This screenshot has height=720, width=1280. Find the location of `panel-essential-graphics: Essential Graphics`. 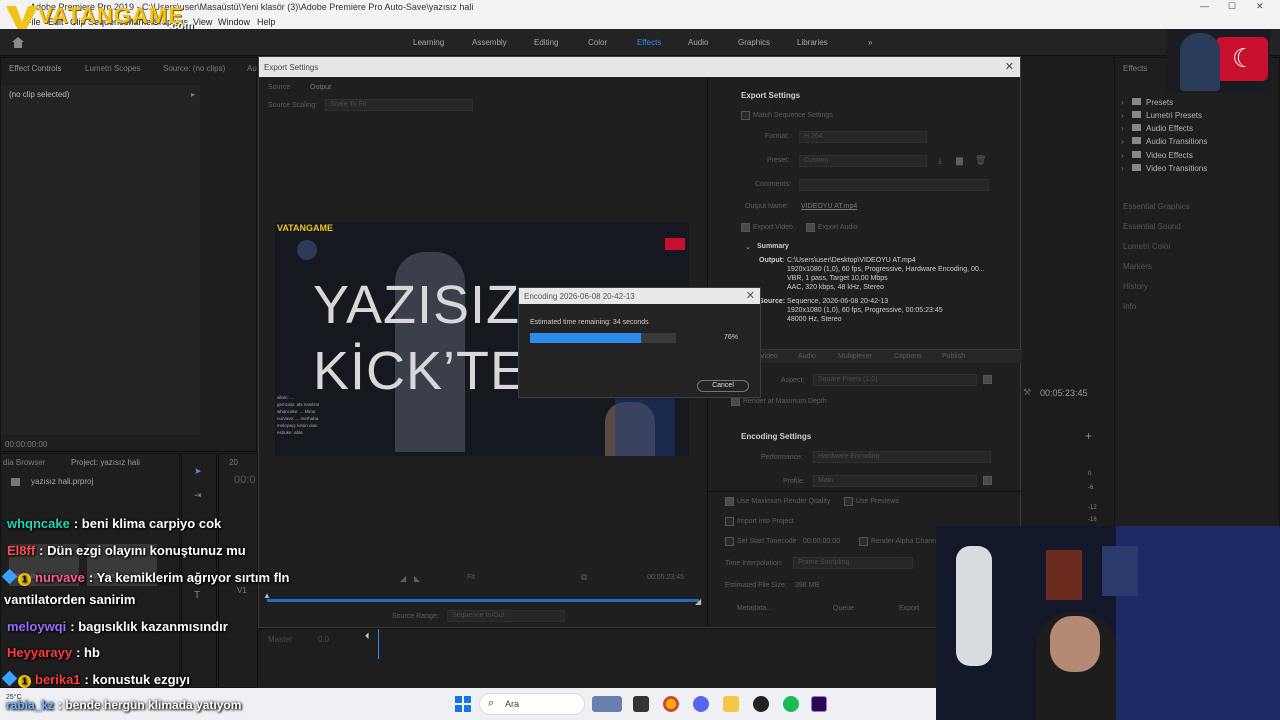

panel-essential-graphics: Essential Graphics is located at coordinates (1156, 206).